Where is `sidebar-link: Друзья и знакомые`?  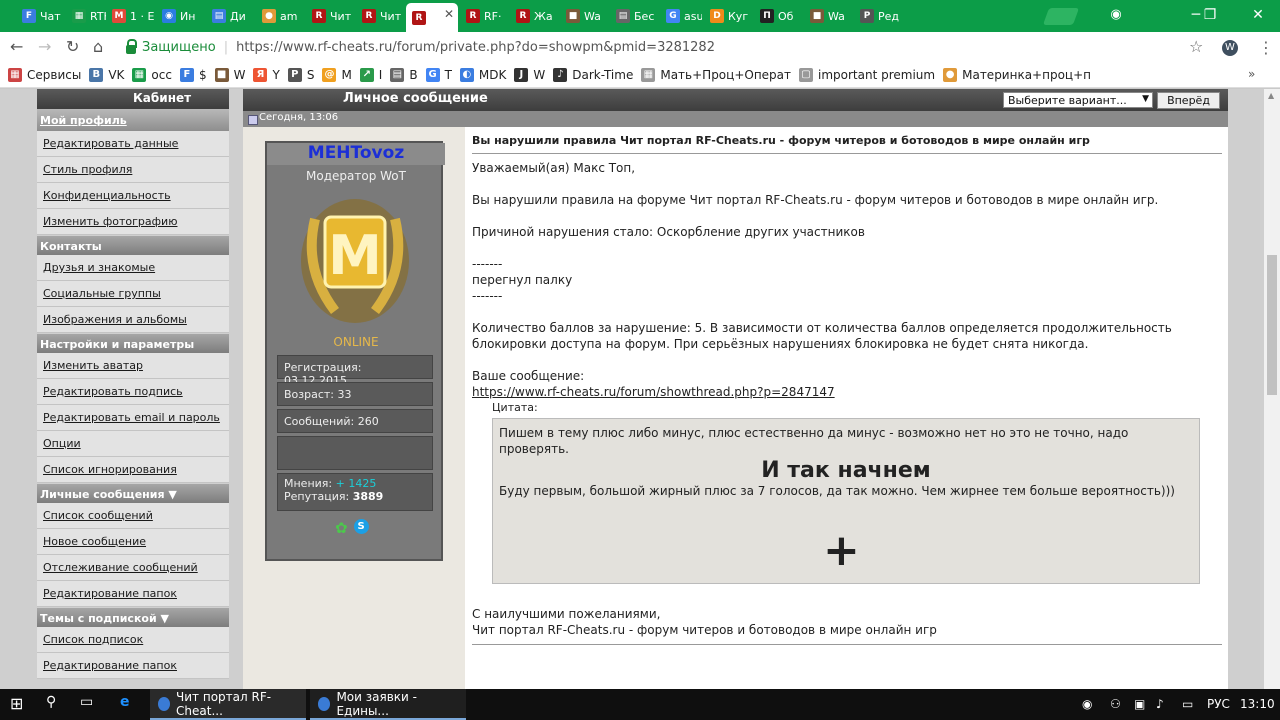 sidebar-link: Друзья и знакомые is located at coordinates (133, 268).